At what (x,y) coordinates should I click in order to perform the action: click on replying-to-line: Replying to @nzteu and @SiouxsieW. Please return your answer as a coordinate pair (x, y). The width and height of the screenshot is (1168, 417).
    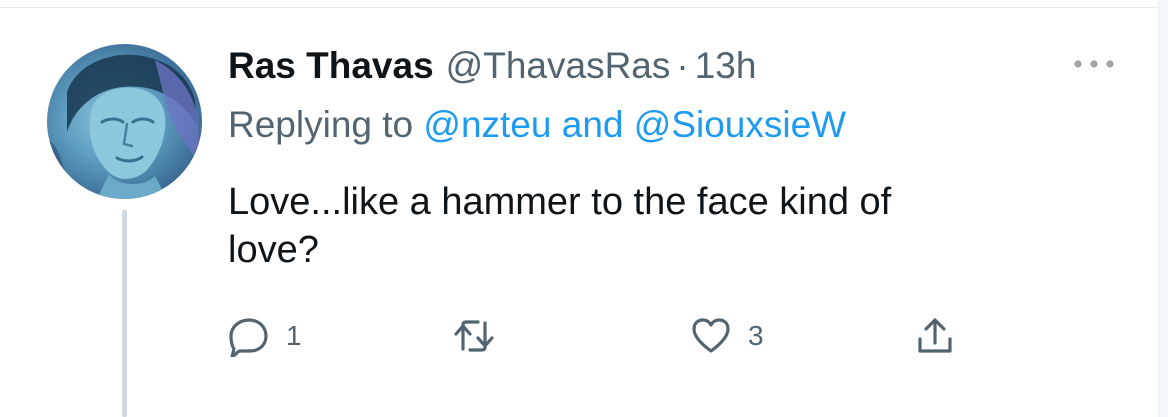
    Looking at the image, I should click on (537, 125).